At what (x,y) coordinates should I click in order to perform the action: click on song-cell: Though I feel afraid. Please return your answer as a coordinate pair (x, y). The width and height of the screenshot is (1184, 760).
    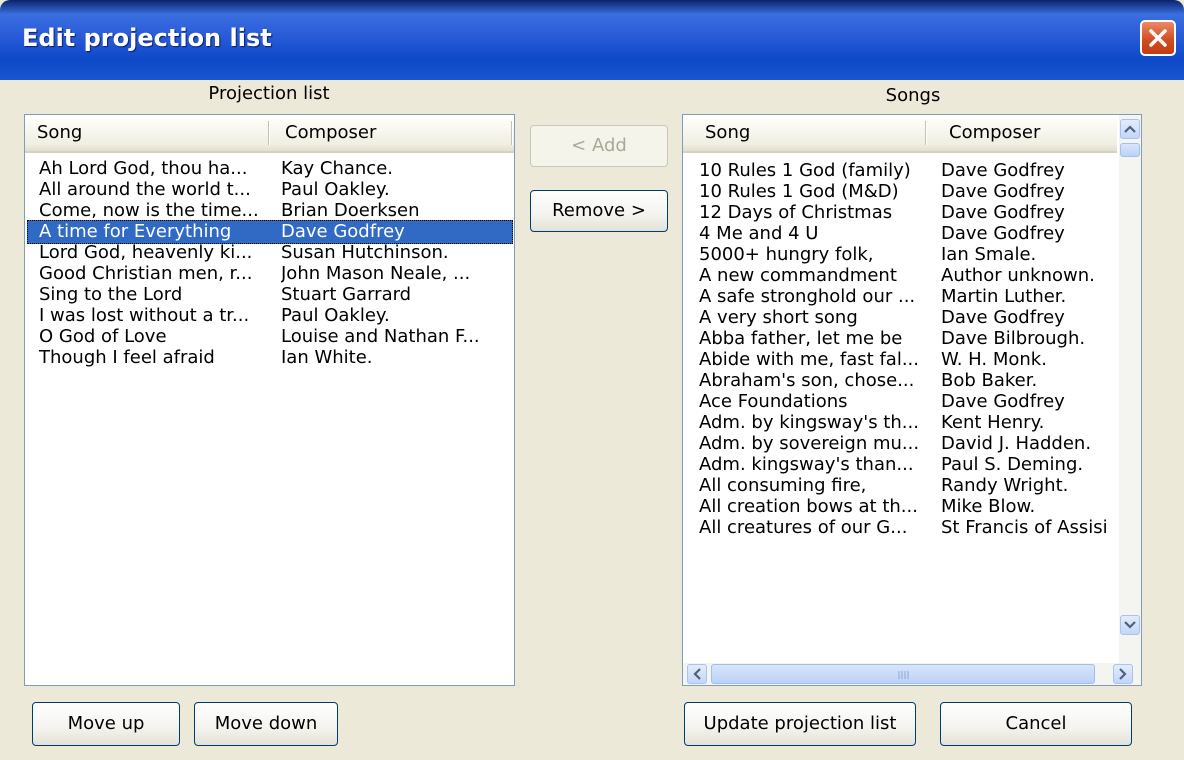
    Looking at the image, I should click on (127, 357).